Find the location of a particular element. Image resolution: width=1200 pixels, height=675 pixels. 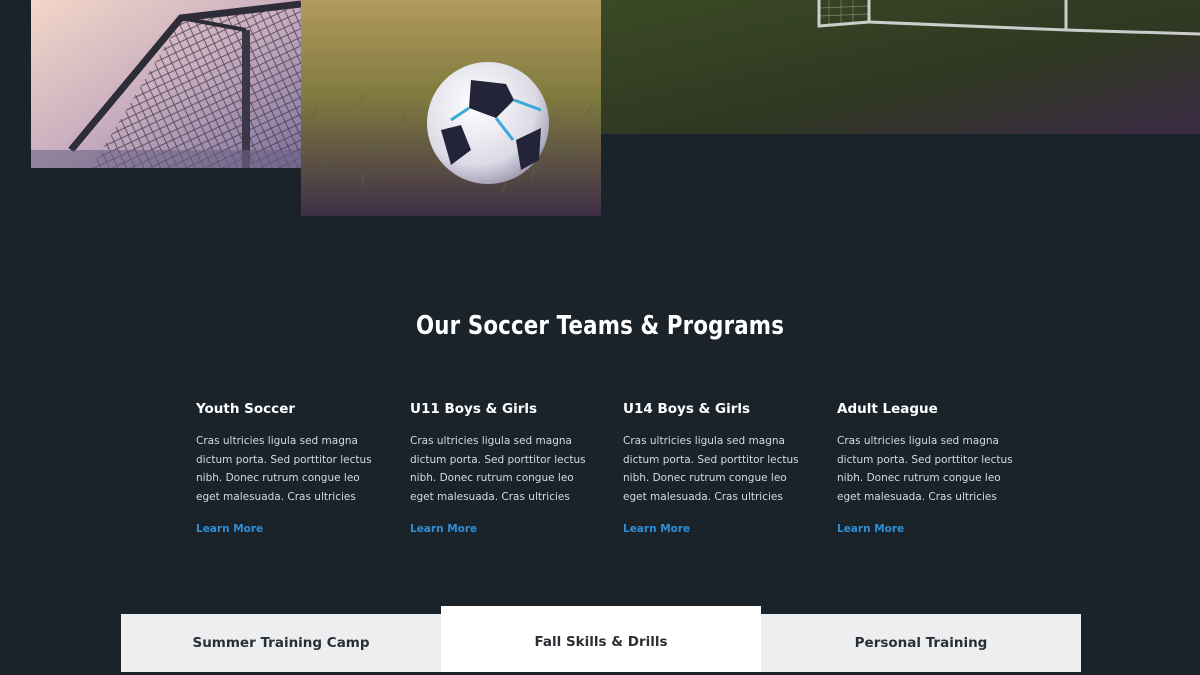

tab-summer-training-camp: Summer Training Camp is located at coordinates (281, 643).